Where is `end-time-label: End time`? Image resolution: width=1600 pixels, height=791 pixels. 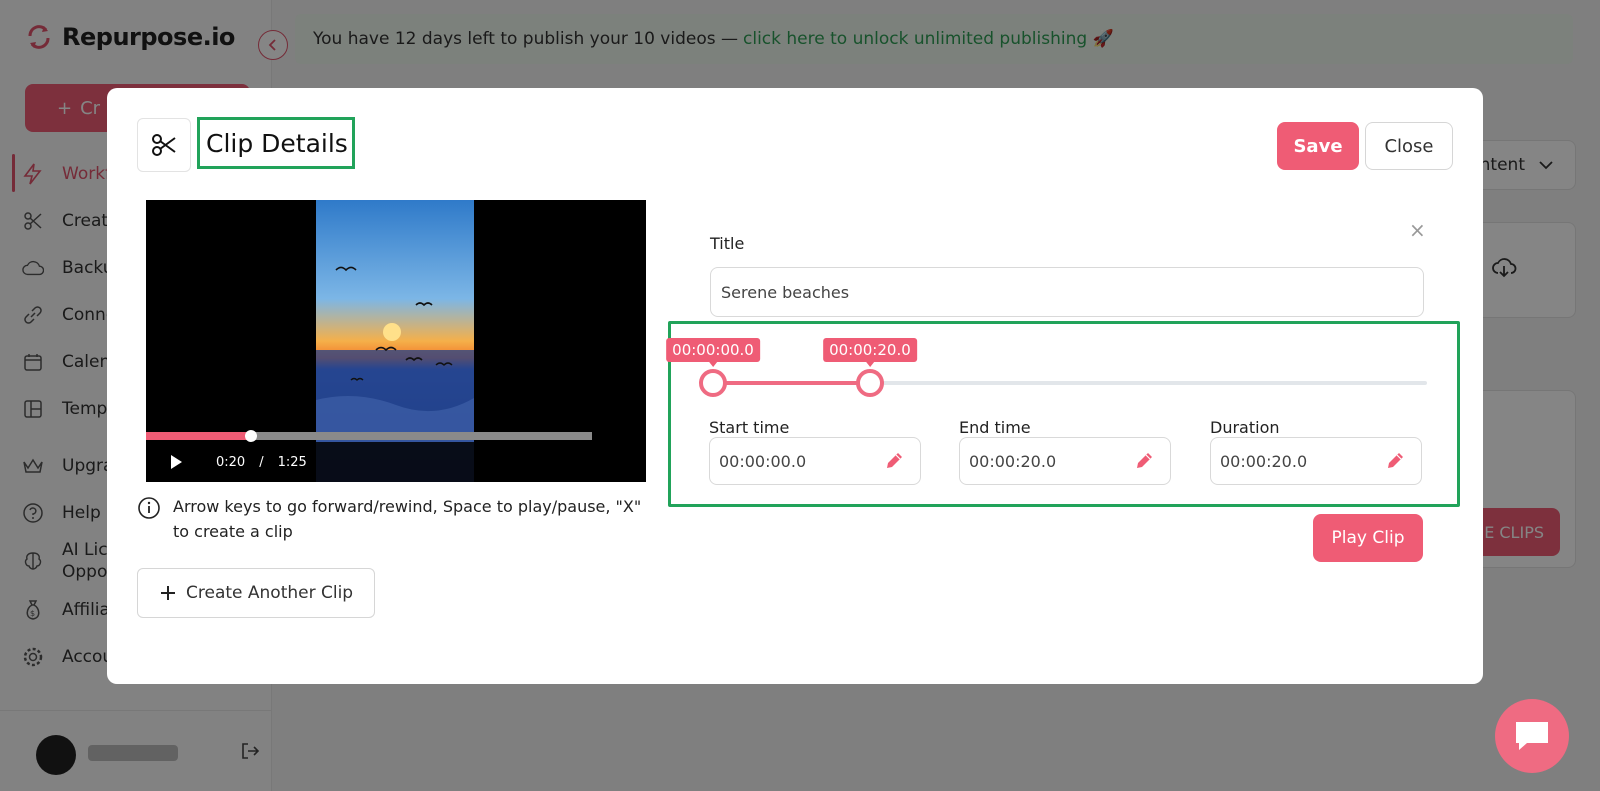 end-time-label: End time is located at coordinates (995, 427).